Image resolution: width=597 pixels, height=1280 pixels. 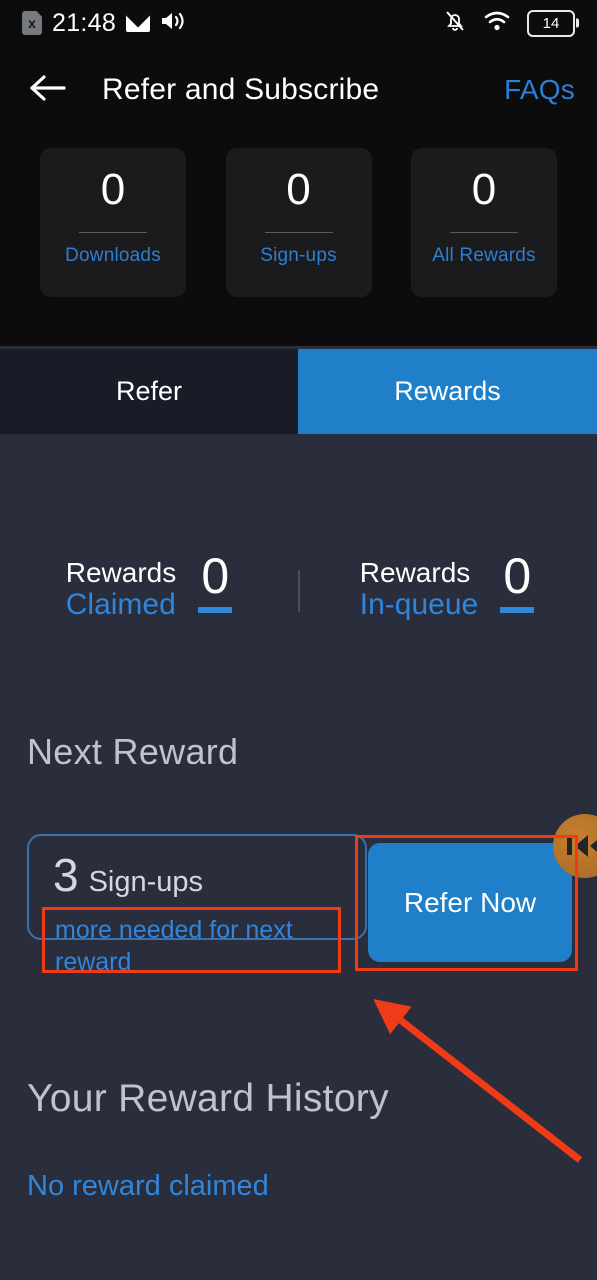 I want to click on status-bar-clock: 21:48, so click(x=84, y=22).